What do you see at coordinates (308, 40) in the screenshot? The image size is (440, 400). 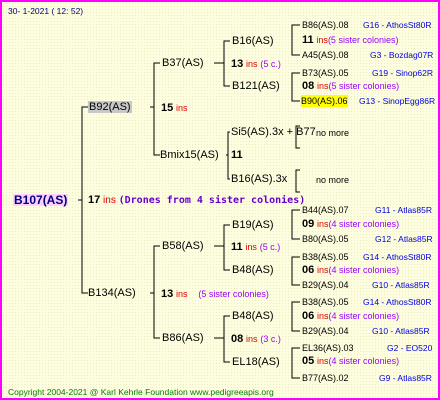 I see `gen3-num-0: 11` at bounding box center [308, 40].